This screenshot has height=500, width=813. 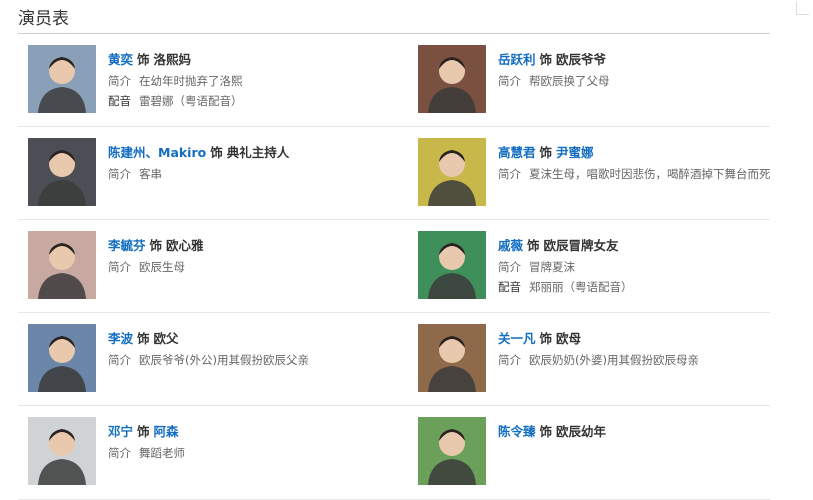 What do you see at coordinates (569, 338) in the screenshot?
I see `role-name: 欧母` at bounding box center [569, 338].